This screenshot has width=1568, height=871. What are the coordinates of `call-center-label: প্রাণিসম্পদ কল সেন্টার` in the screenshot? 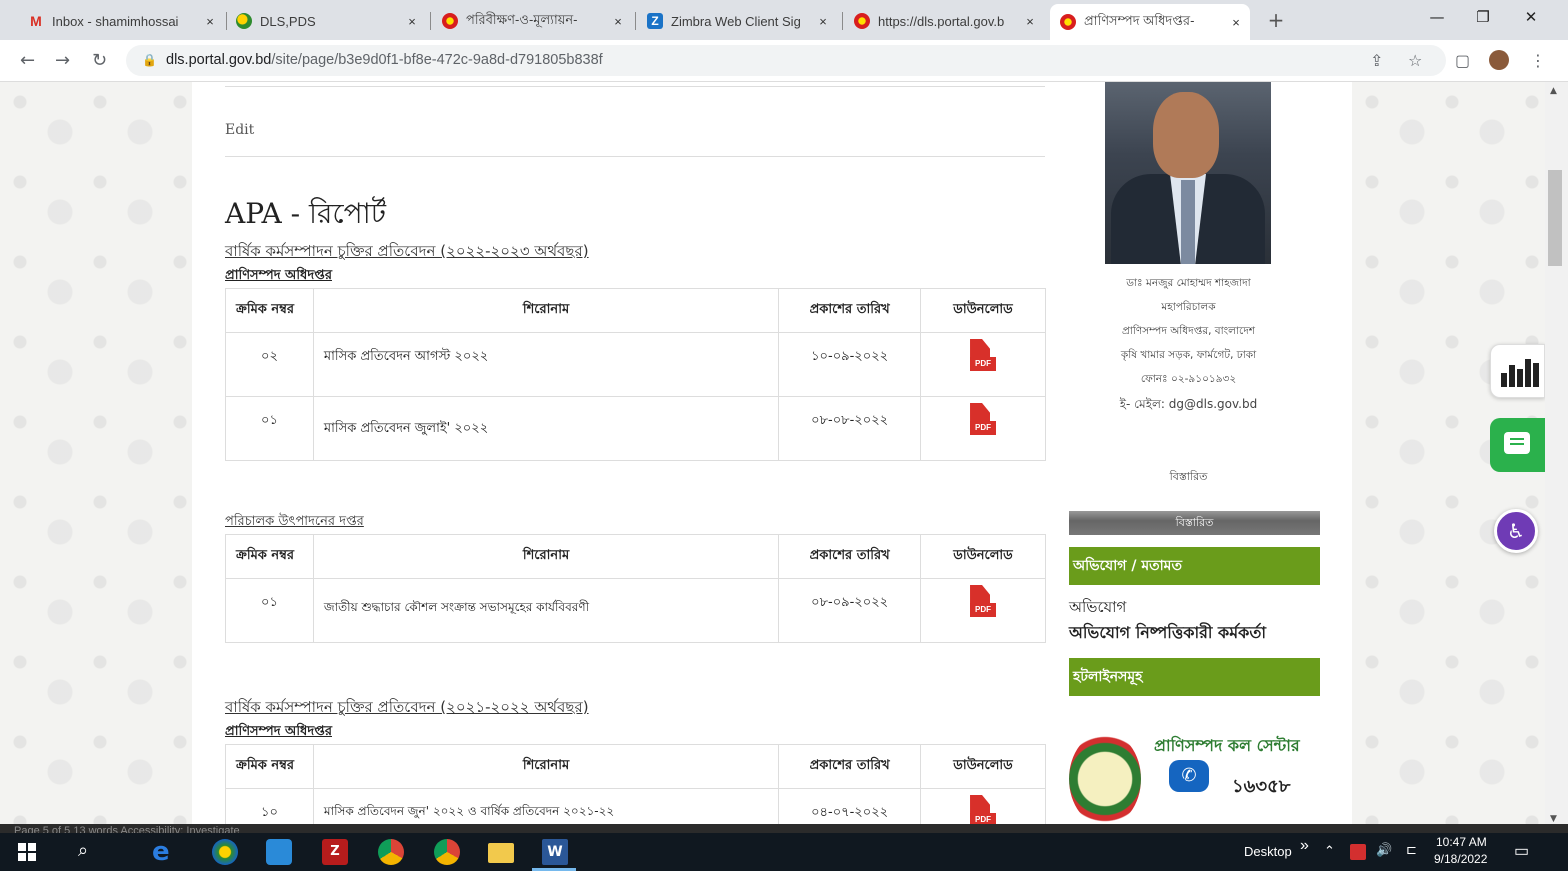 It's located at (1227, 745).